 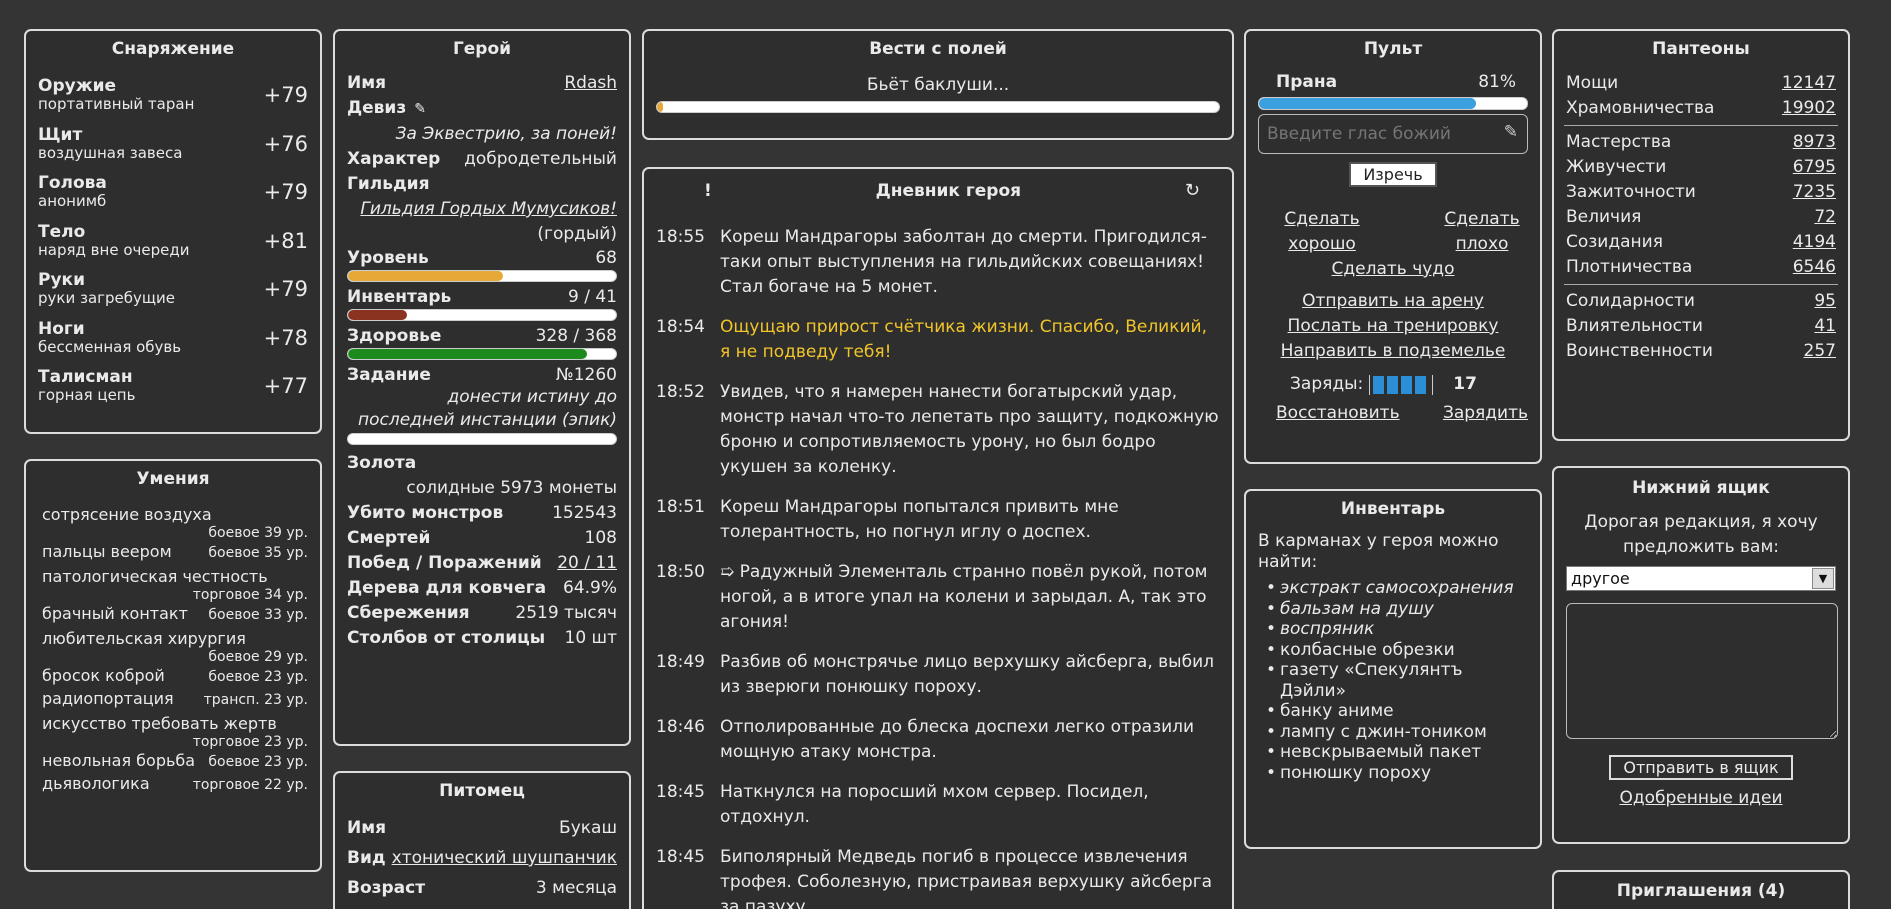 I want to click on mailbox-select: другое ▼, so click(x=1701, y=578).